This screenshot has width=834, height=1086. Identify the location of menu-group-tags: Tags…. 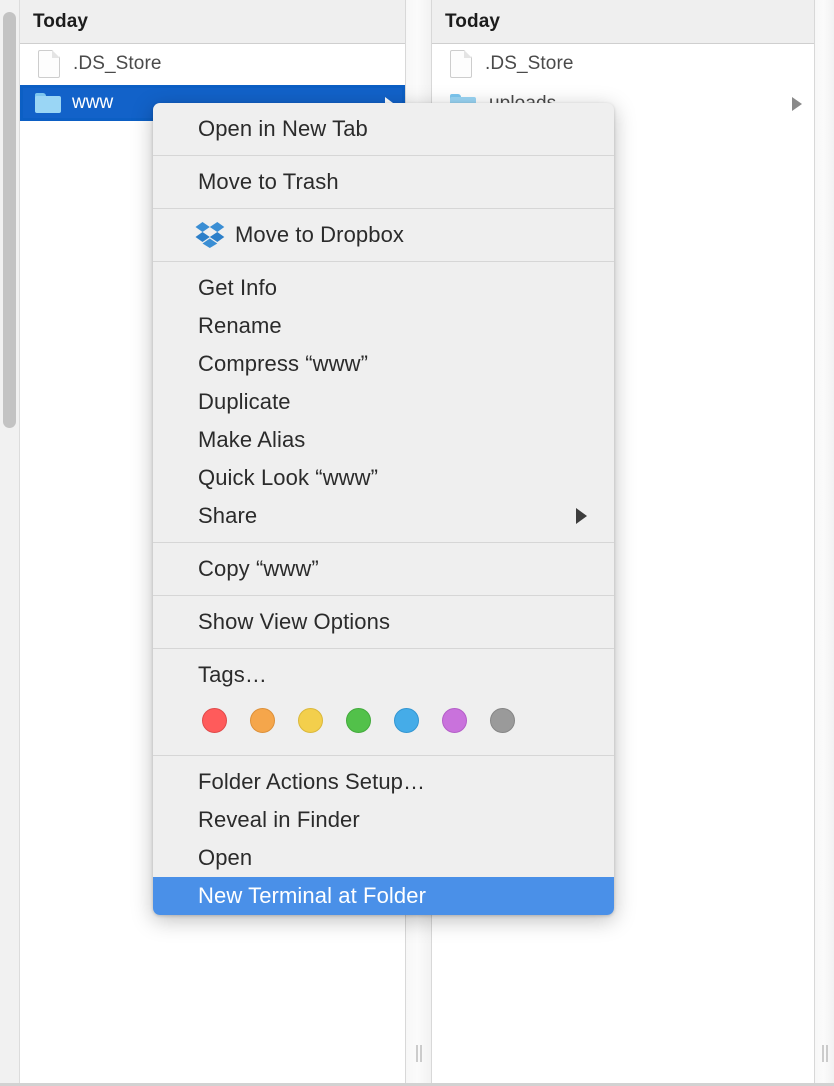
(383, 702).